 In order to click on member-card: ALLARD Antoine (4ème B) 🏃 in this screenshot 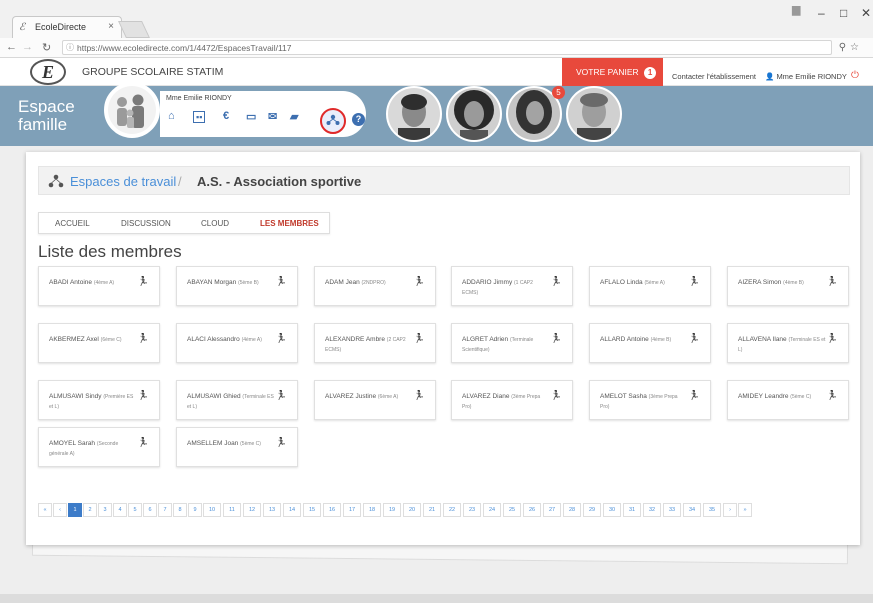, I will do `click(650, 343)`.